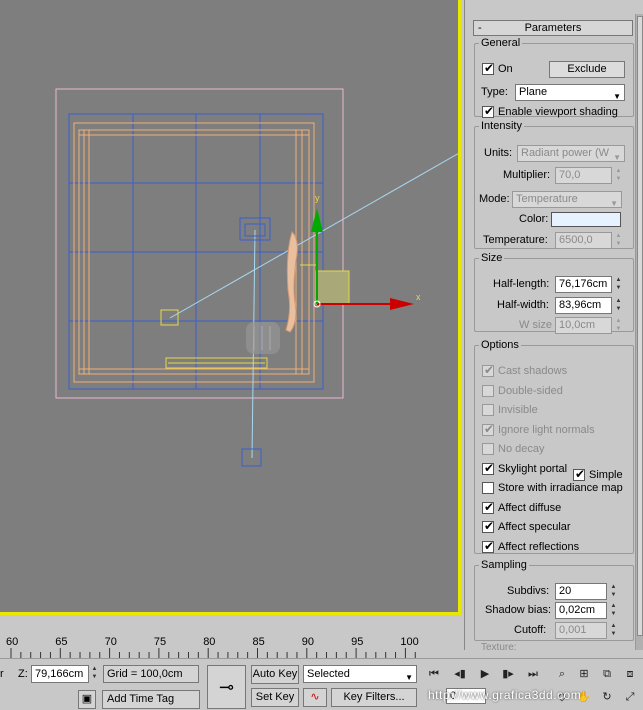 The width and height of the screenshot is (643, 710). I want to click on light-icon, so click(263, 338).